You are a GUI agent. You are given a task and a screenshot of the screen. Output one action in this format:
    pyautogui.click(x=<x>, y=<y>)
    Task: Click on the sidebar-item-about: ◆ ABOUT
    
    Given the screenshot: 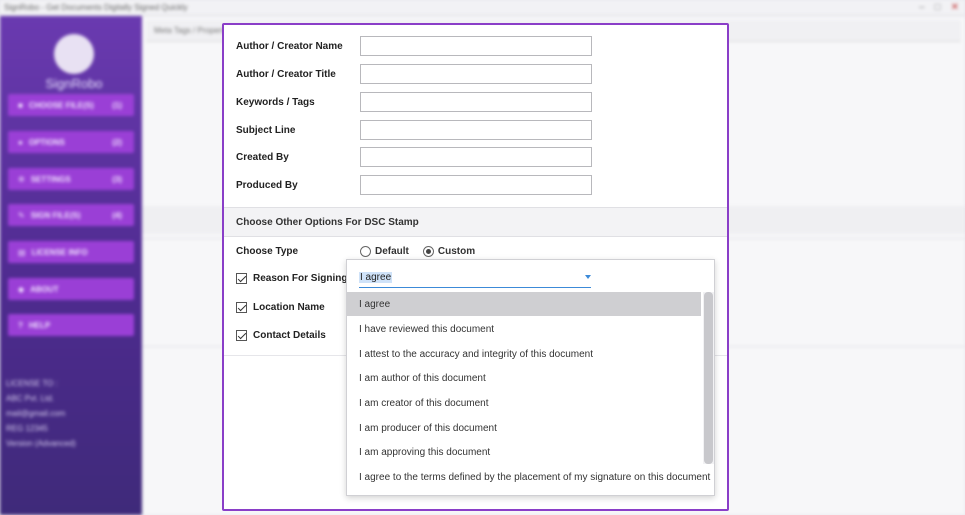 What is the action you would take?
    pyautogui.click(x=71, y=289)
    